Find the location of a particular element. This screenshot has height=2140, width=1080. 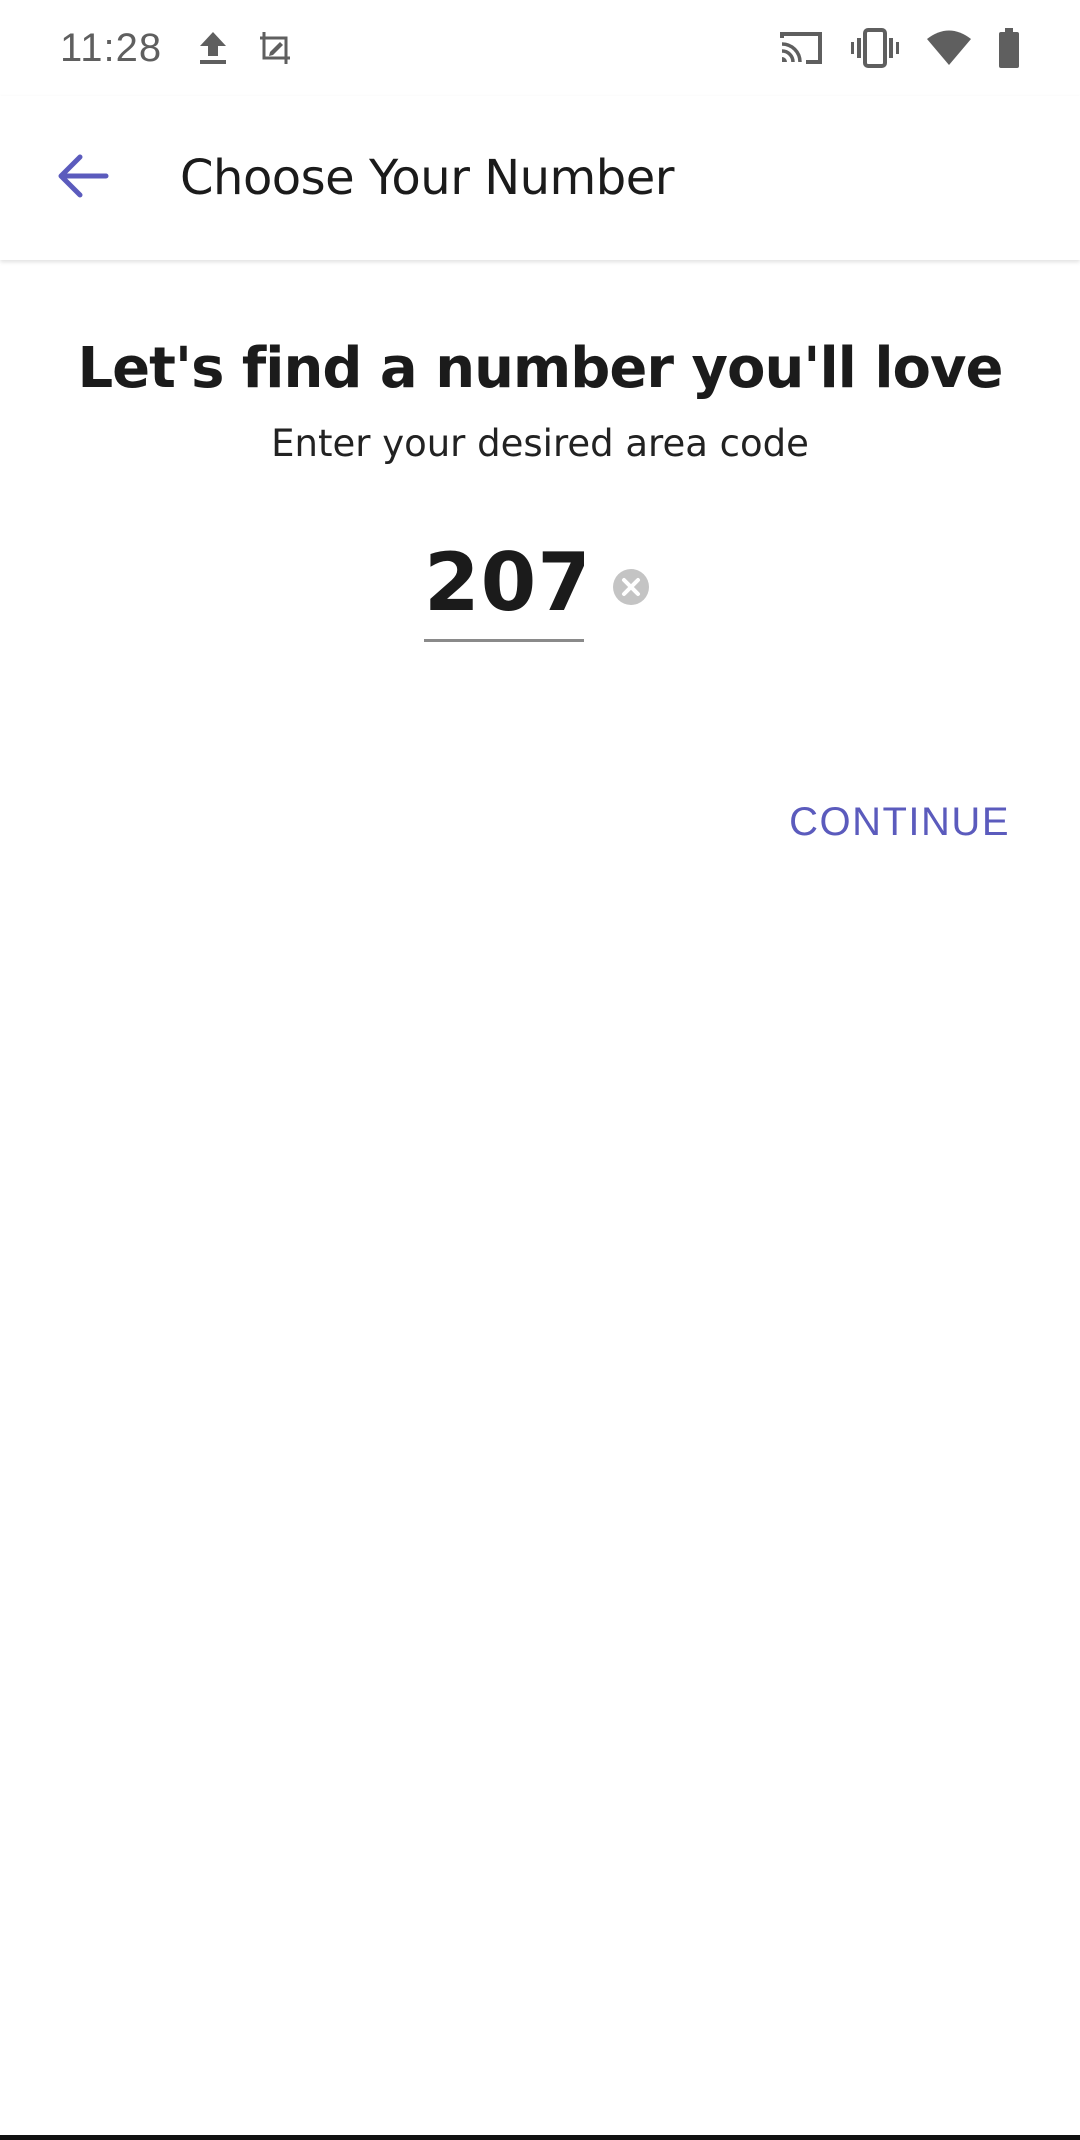

continue-button: CONTINUE is located at coordinates (899, 822).